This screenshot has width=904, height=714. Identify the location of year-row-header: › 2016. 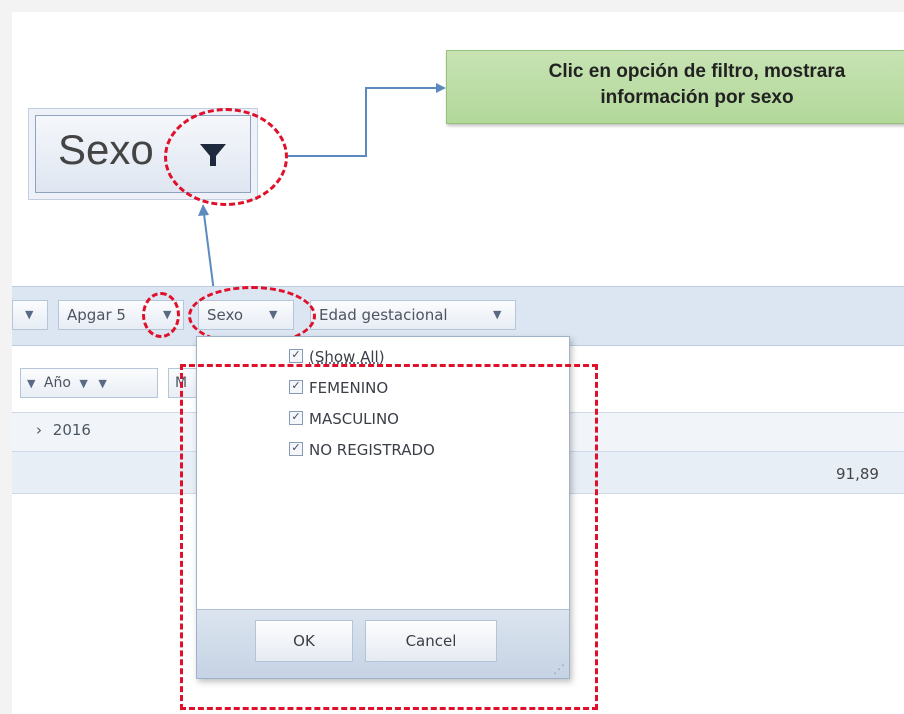
(63, 430).